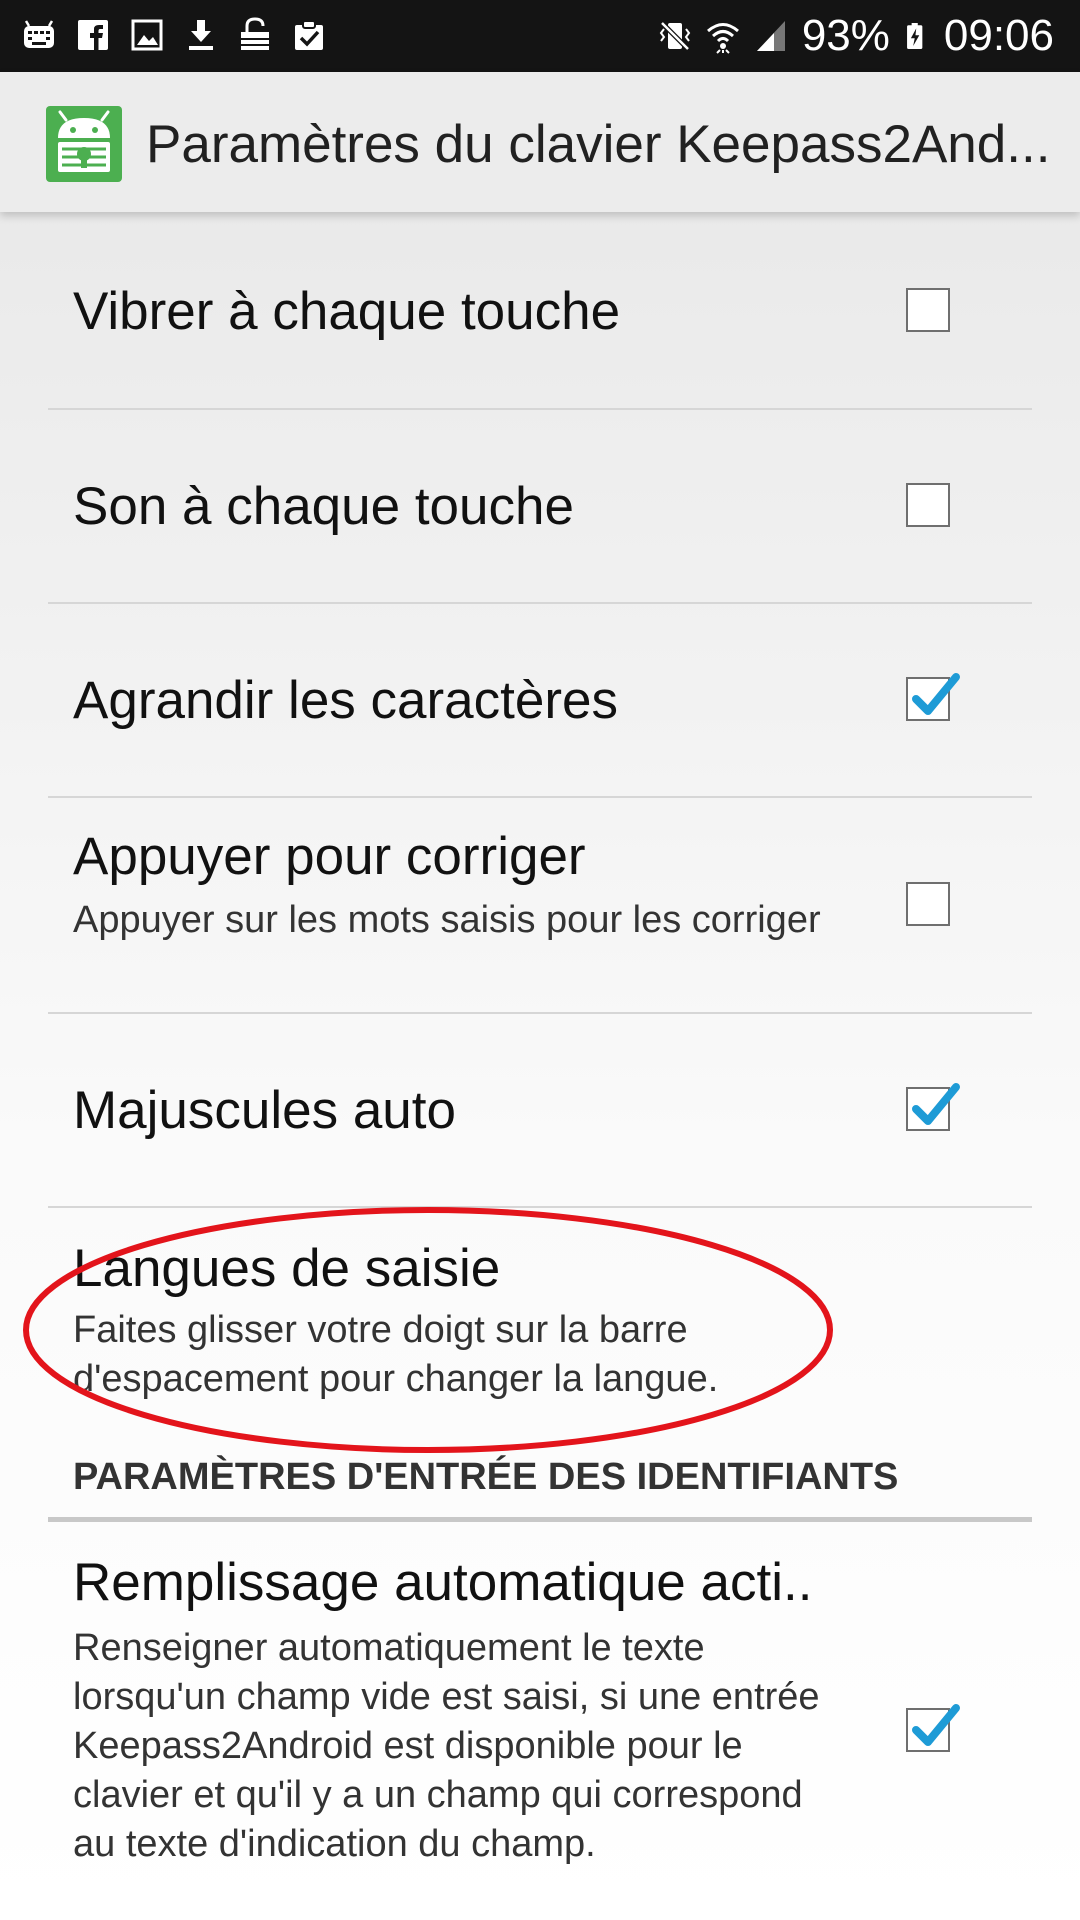 This screenshot has height=1920, width=1080. What do you see at coordinates (309, 35) in the screenshot?
I see `clipboard-check-icon` at bounding box center [309, 35].